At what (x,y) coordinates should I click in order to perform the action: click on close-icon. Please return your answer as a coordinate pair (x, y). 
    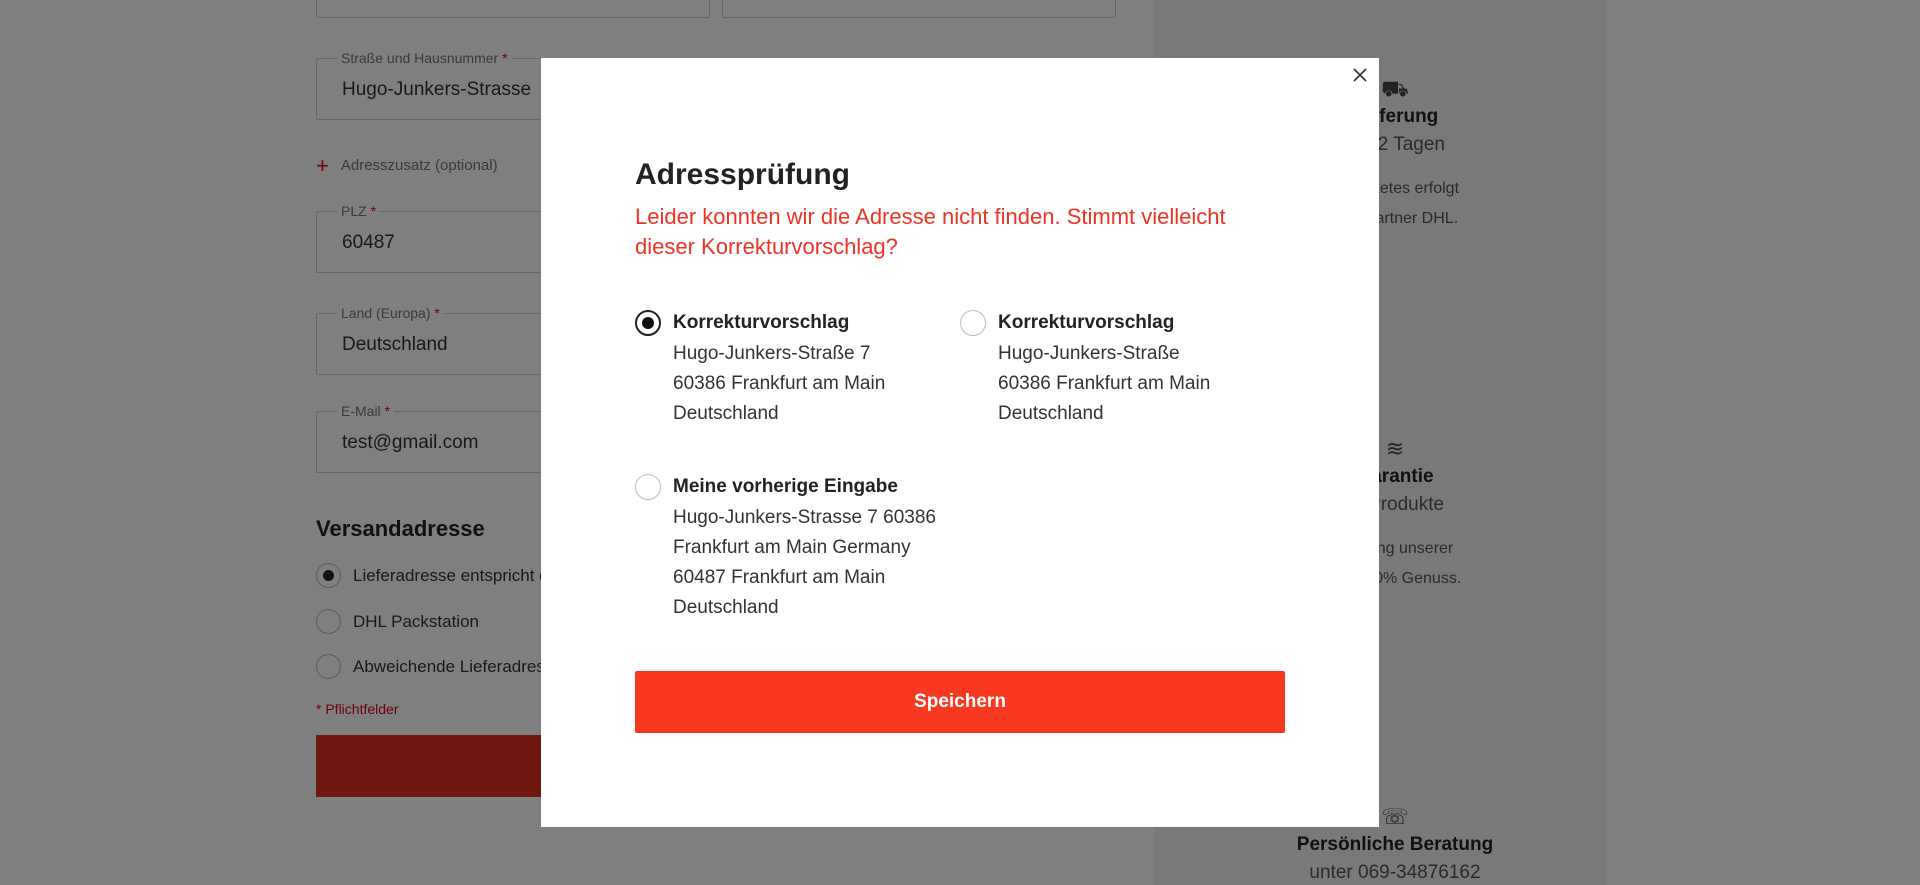
    Looking at the image, I should click on (1360, 75).